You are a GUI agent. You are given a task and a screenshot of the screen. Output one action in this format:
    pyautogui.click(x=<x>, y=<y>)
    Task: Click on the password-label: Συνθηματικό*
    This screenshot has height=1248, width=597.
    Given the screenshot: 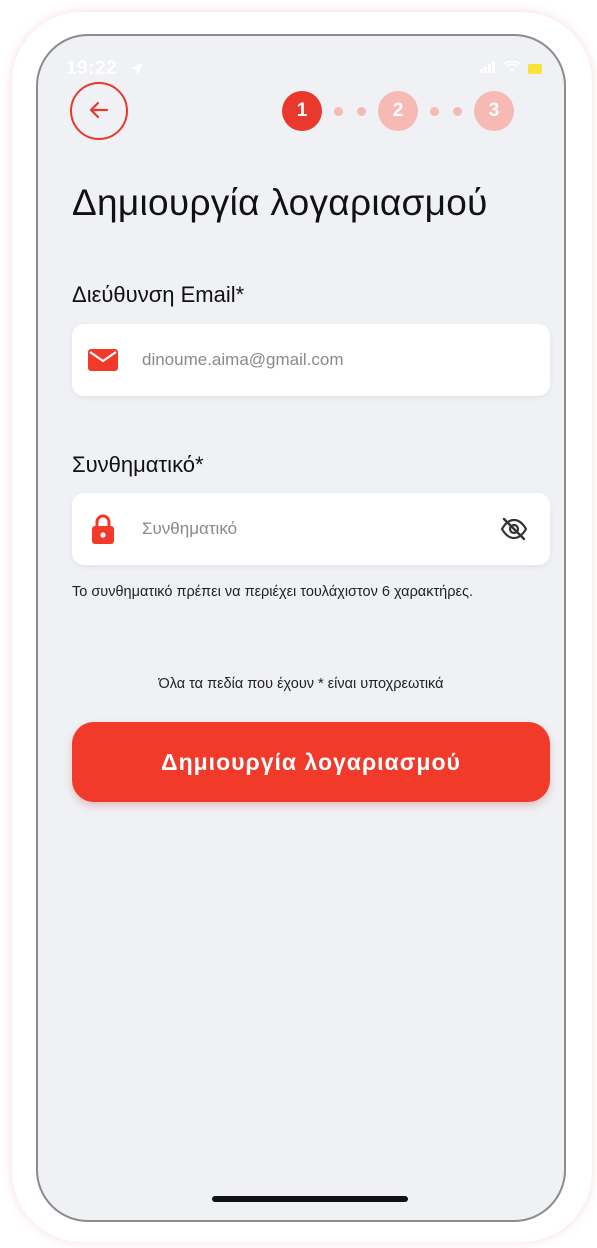 What is the action you would take?
    pyautogui.click(x=138, y=464)
    